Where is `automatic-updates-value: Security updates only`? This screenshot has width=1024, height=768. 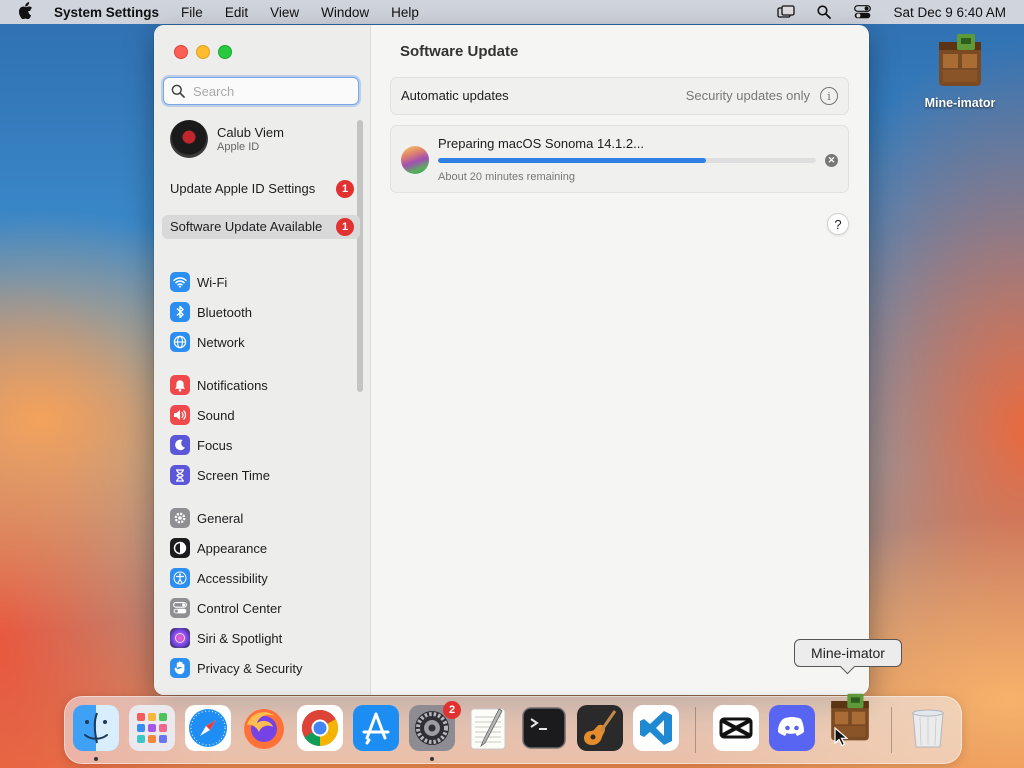 automatic-updates-value: Security updates only is located at coordinates (747, 95).